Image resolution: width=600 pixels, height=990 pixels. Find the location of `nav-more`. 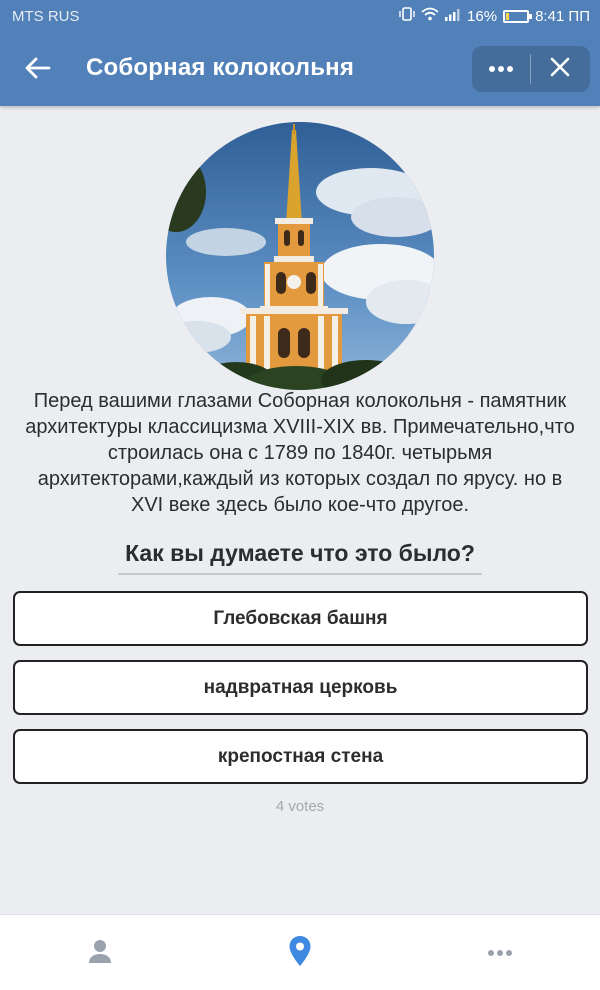

nav-more is located at coordinates (500, 953).